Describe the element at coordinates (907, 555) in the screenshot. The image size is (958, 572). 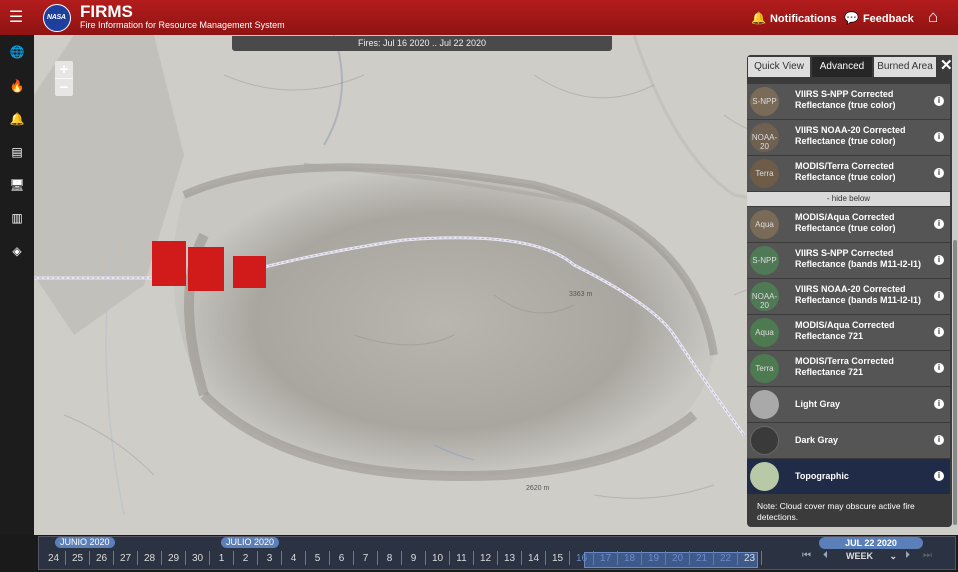
I see `next-icon: ⏵` at that location.